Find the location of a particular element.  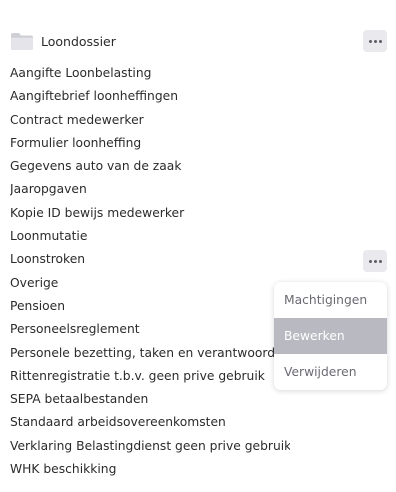

file-item-overige: Overige is located at coordinates (150, 283).